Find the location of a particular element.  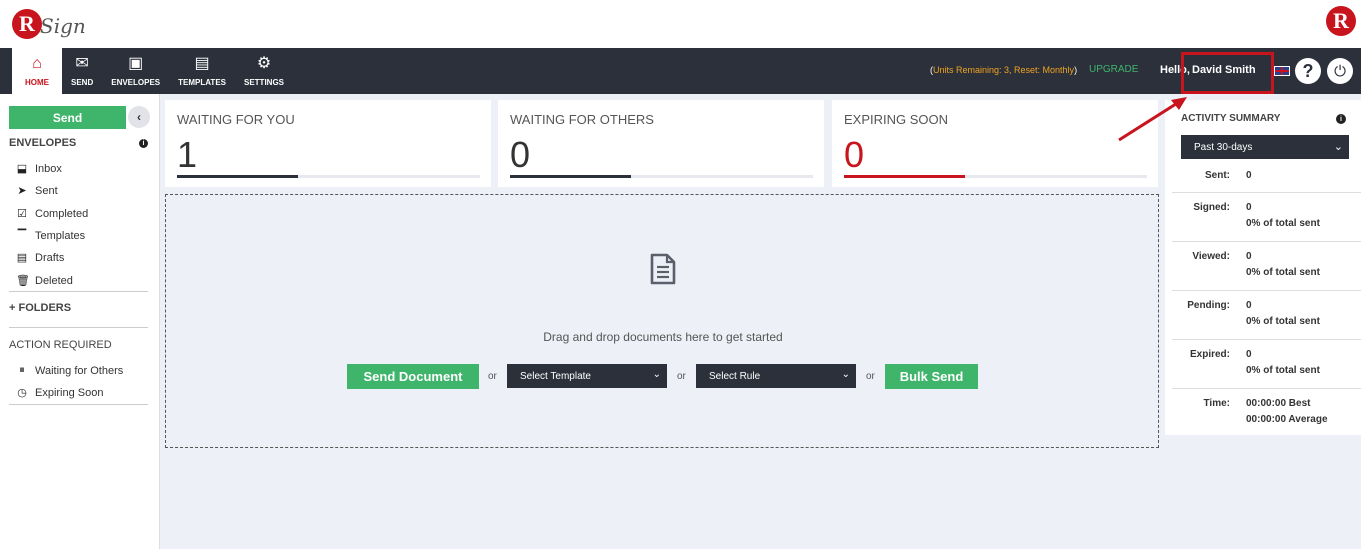

templates-icon: ▤ is located at coordinates (202, 63).